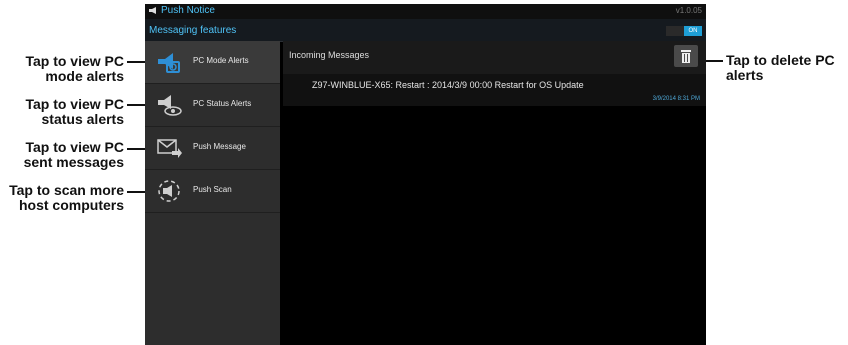  I want to click on sidebar-item-push-message: Push Message, so click(212, 148).